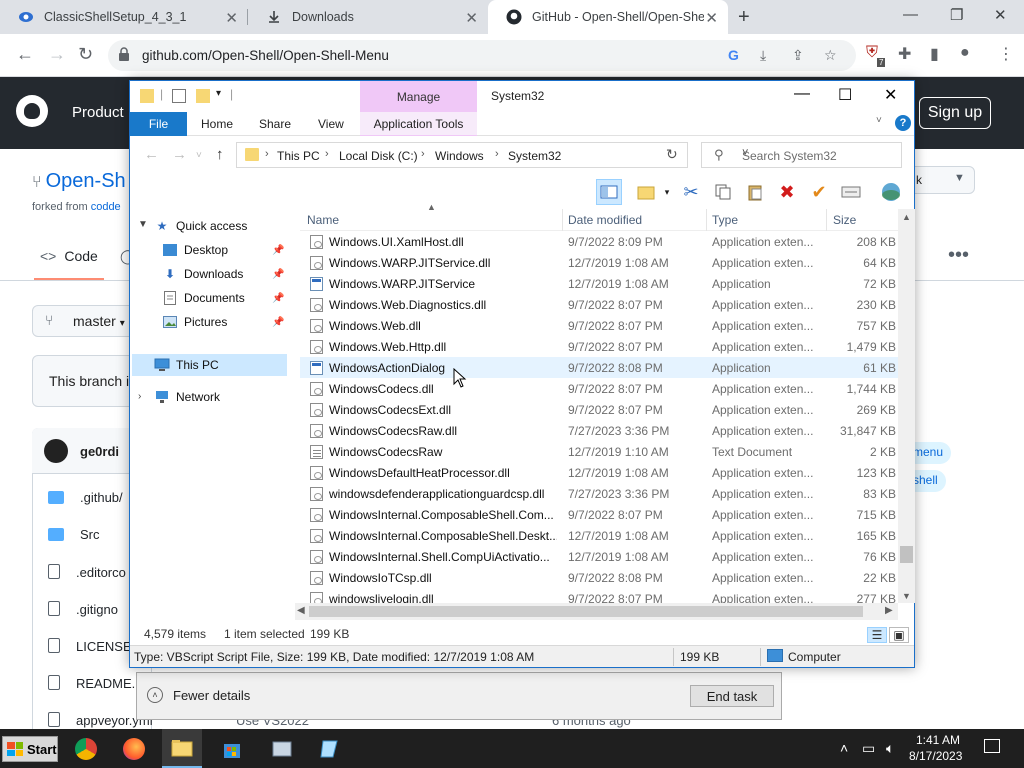  Describe the element at coordinates (899, 635) in the screenshot. I see `large-icons-view-icon: ▣` at that location.